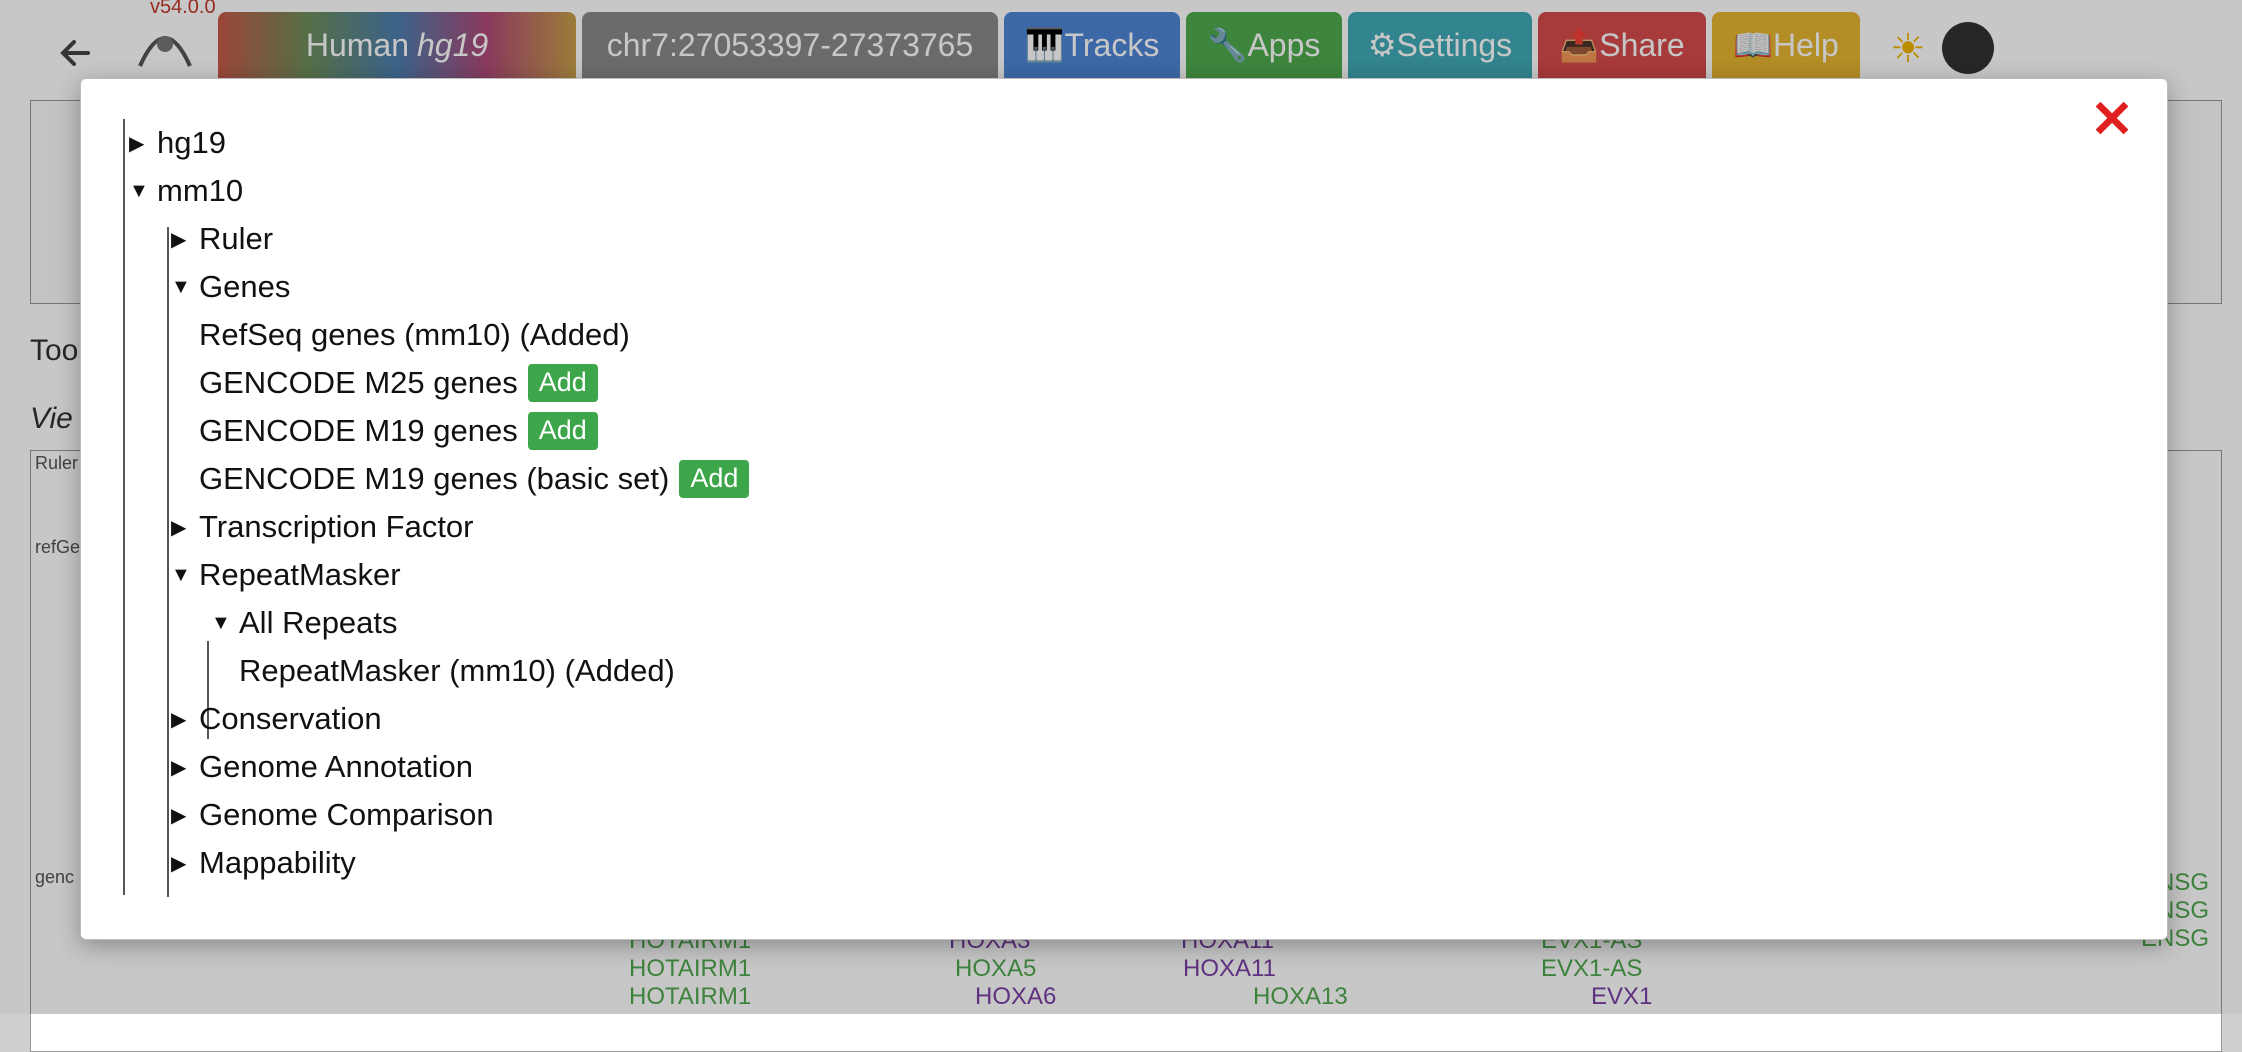 Image resolution: width=2242 pixels, height=1052 pixels. Describe the element at coordinates (434, 478) in the screenshot. I see `track-item-label: GENCODE M19 genes (basic set)` at that location.